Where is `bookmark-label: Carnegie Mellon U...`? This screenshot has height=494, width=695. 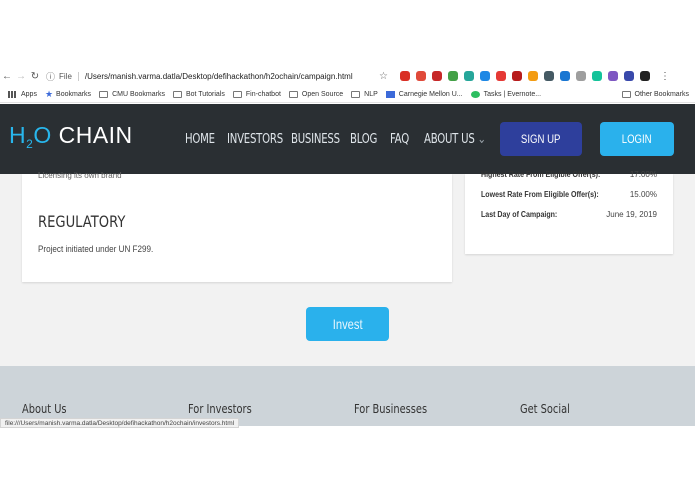 bookmark-label: Carnegie Mellon U... is located at coordinates (430, 94).